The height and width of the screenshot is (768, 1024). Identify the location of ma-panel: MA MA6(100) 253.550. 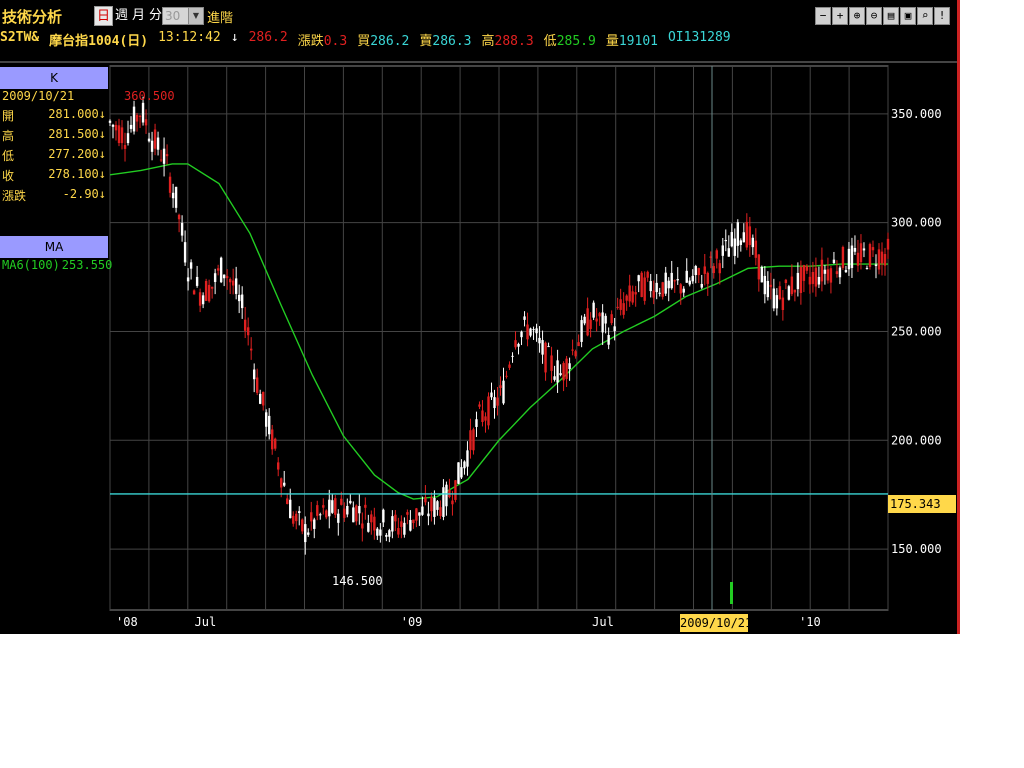
(56, 257).